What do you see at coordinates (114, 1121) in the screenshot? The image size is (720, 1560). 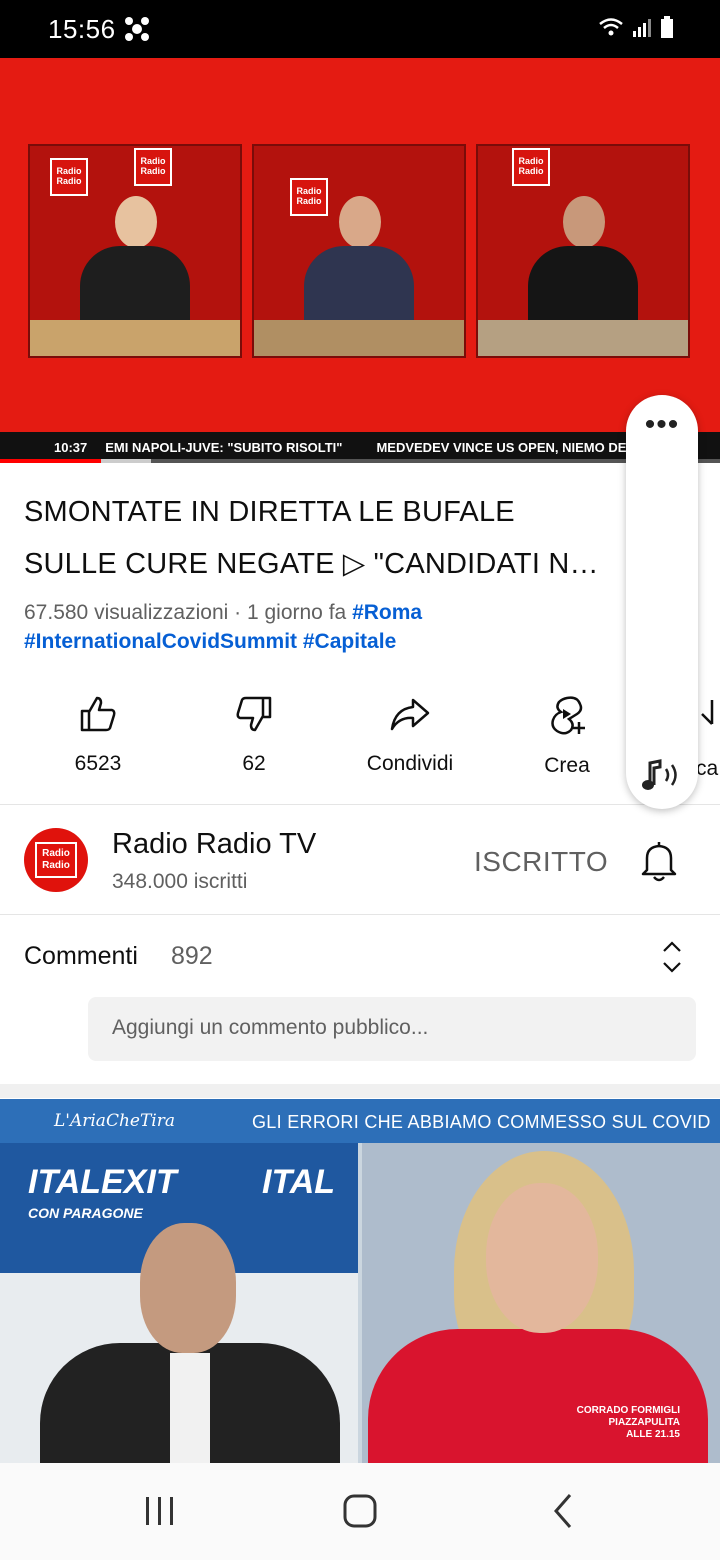 I see `show-name: L'AriaCheTira` at bounding box center [114, 1121].